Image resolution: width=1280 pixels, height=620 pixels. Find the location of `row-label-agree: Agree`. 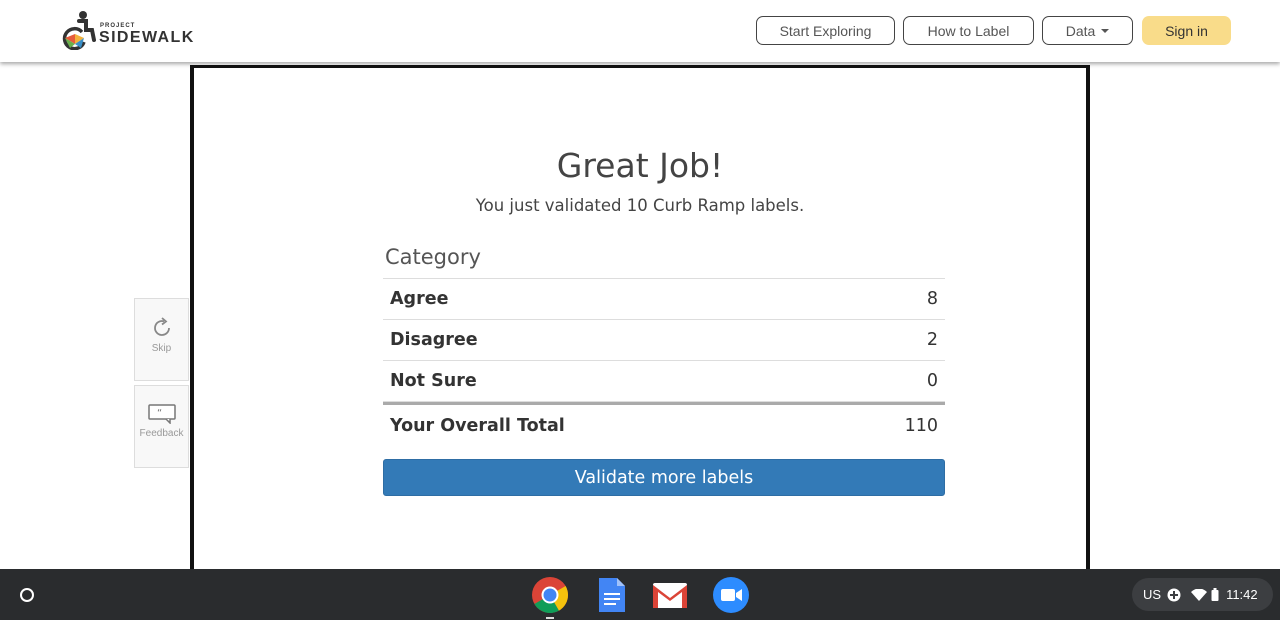

row-label-agree: Agree is located at coordinates (419, 299).